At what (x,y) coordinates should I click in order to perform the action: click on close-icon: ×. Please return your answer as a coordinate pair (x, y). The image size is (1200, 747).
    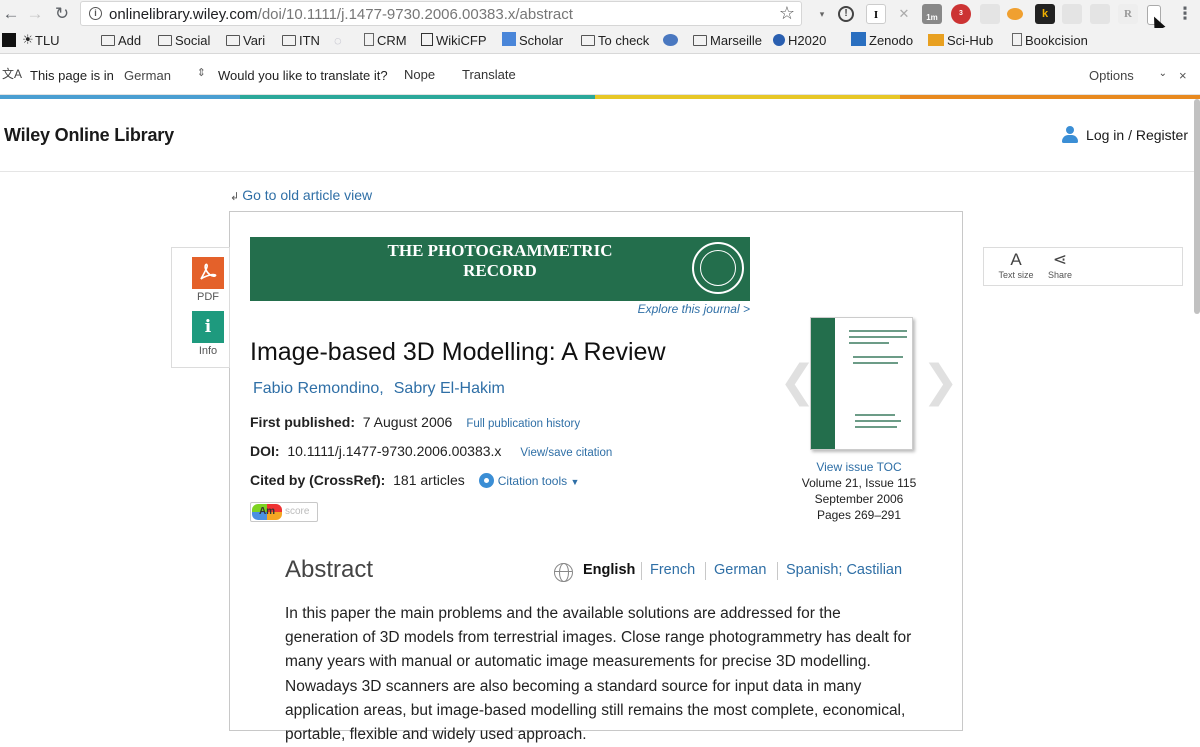
    Looking at the image, I should click on (1183, 75).